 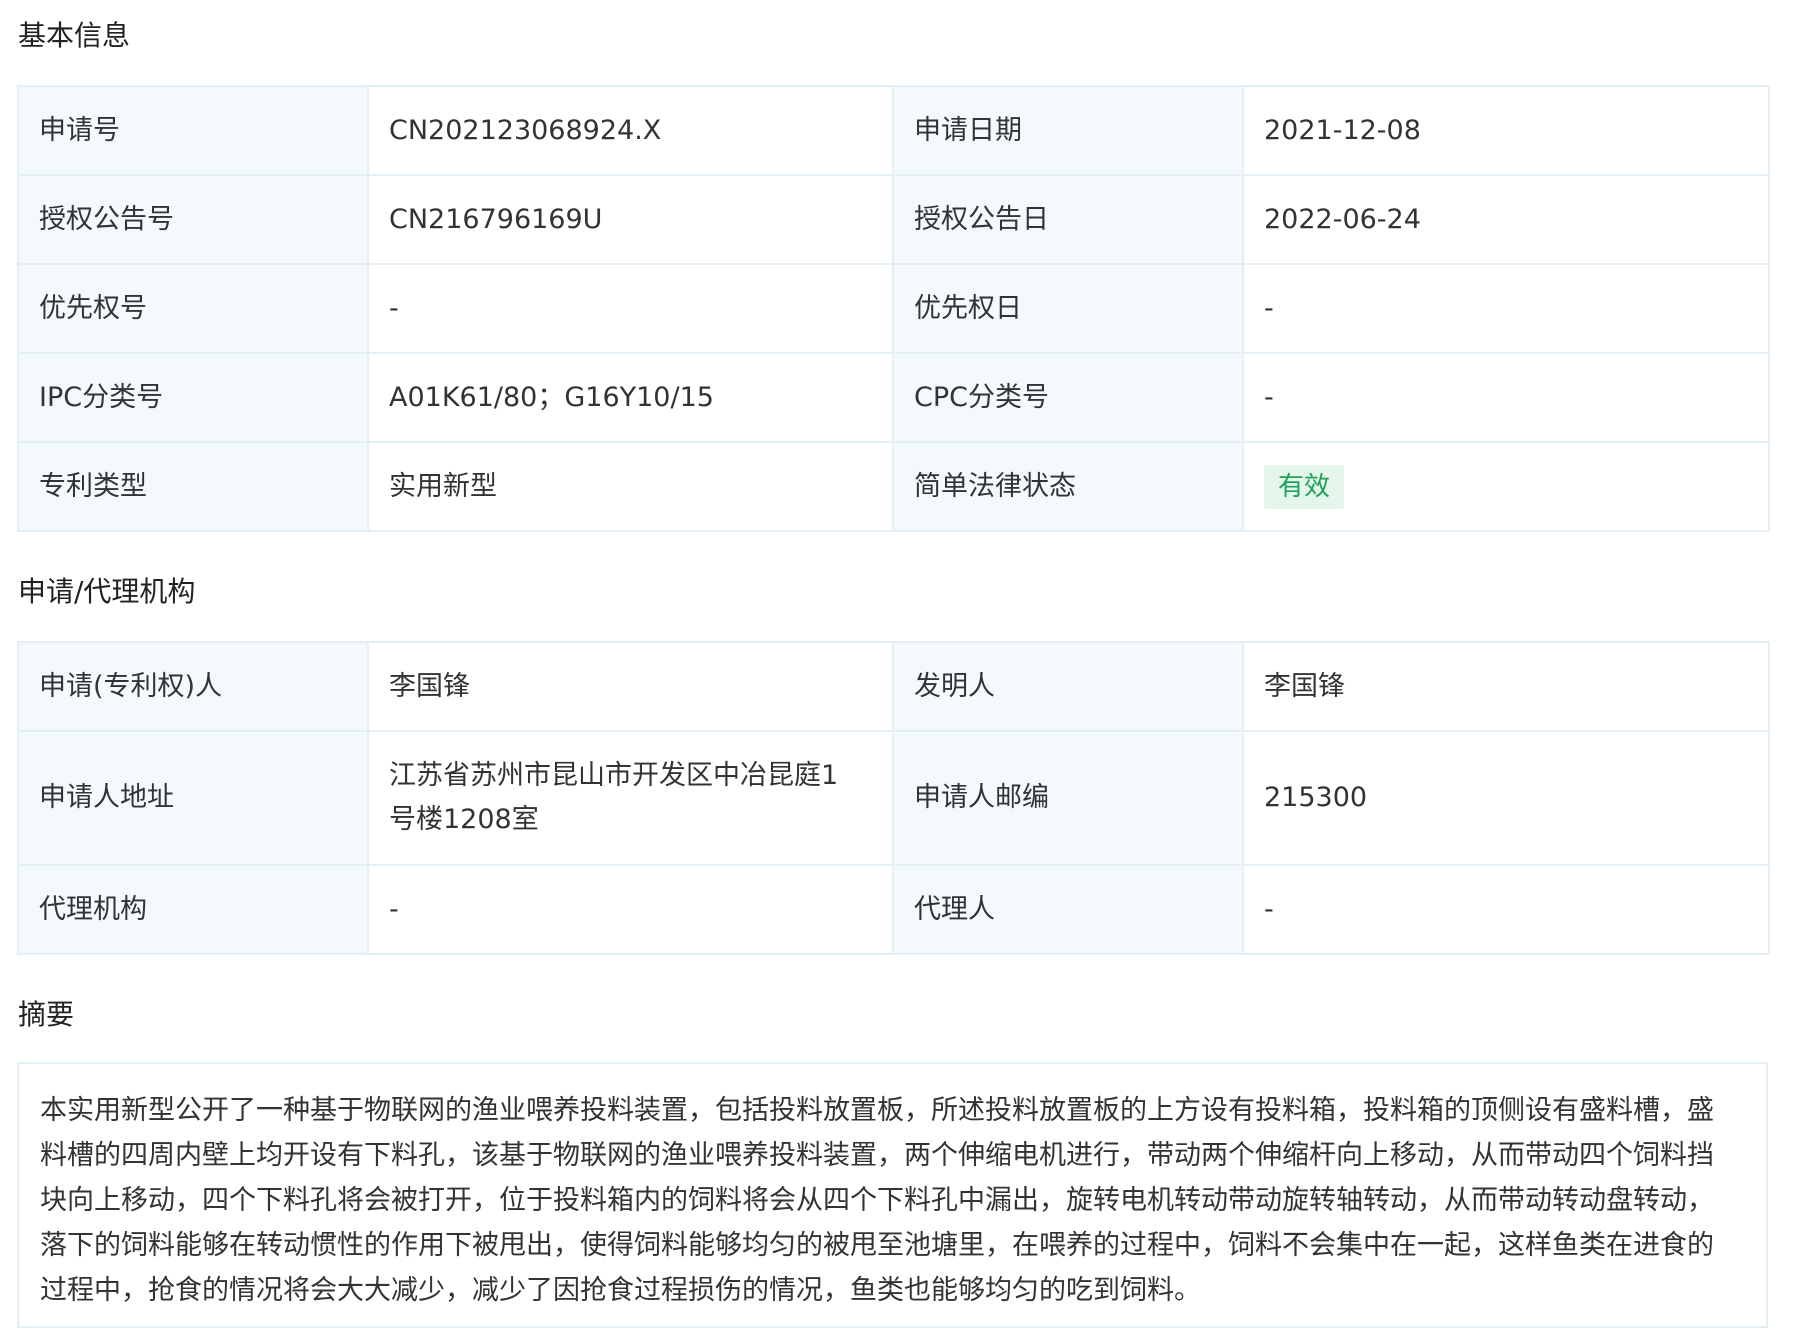 What do you see at coordinates (193, 130) in the screenshot?
I see `field-label-application-number: 申请号` at bounding box center [193, 130].